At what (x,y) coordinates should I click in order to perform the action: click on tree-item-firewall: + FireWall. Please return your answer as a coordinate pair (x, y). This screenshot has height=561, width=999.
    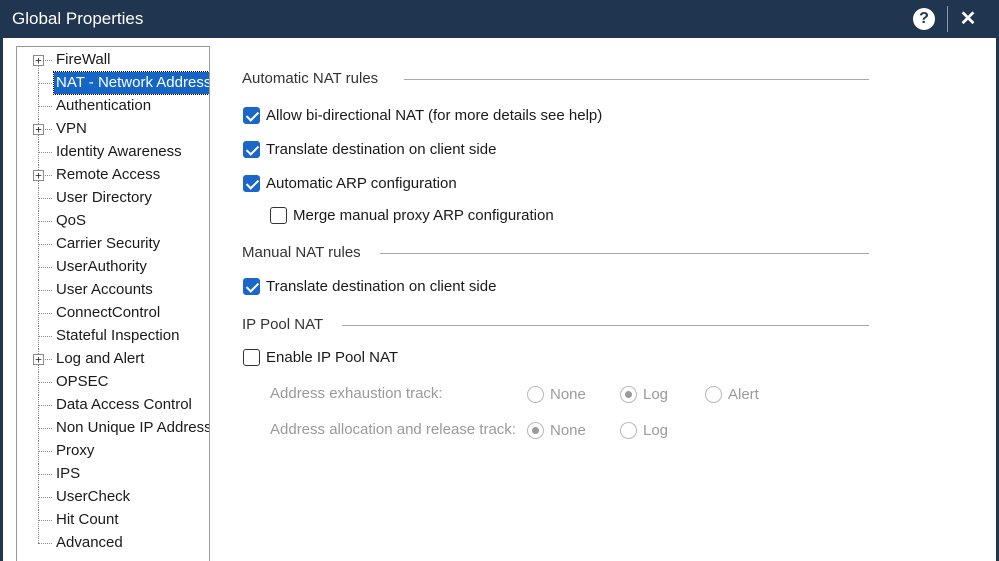
    Looking at the image, I should click on (113, 60).